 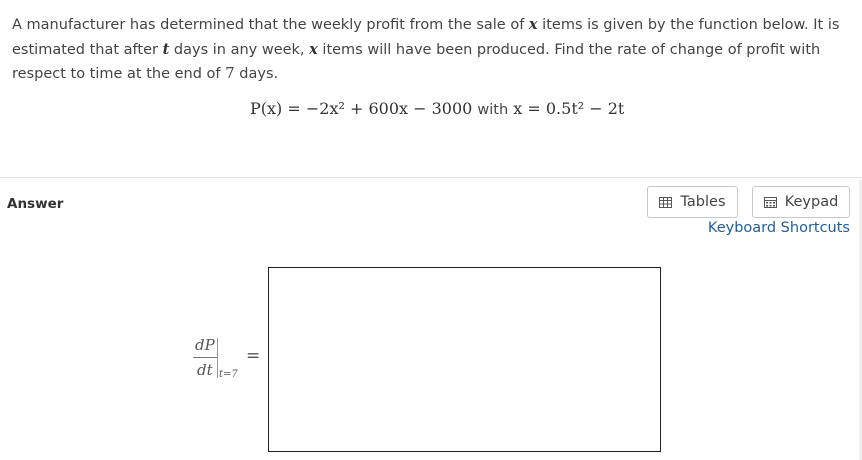 What do you see at coordinates (770, 202) in the screenshot?
I see `calculator-icon` at bounding box center [770, 202].